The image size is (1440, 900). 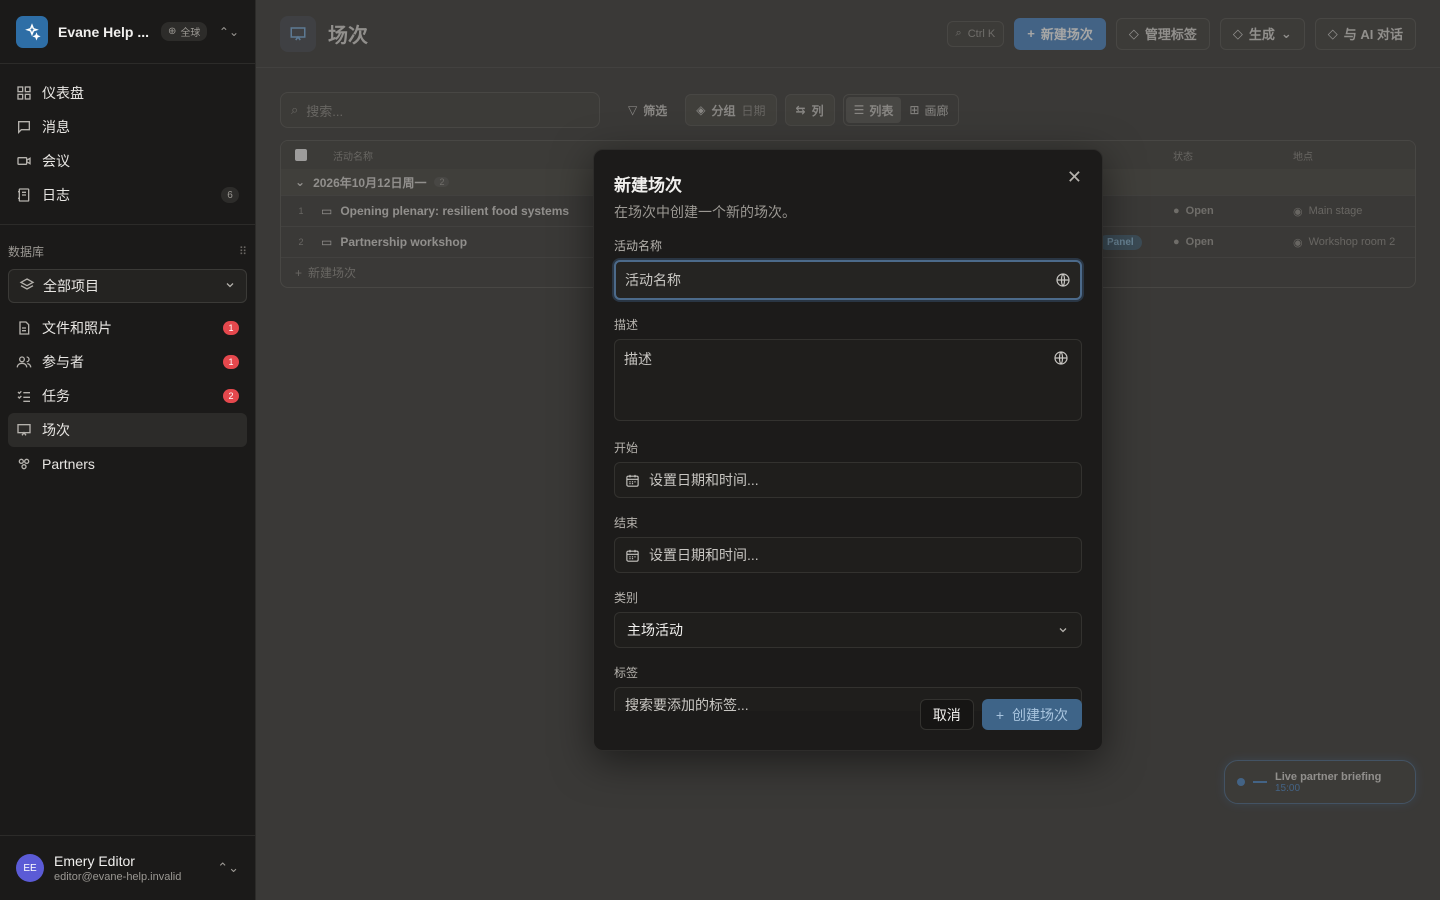 What do you see at coordinates (56, 195) in the screenshot?
I see `nav-item-label: 日志` at bounding box center [56, 195].